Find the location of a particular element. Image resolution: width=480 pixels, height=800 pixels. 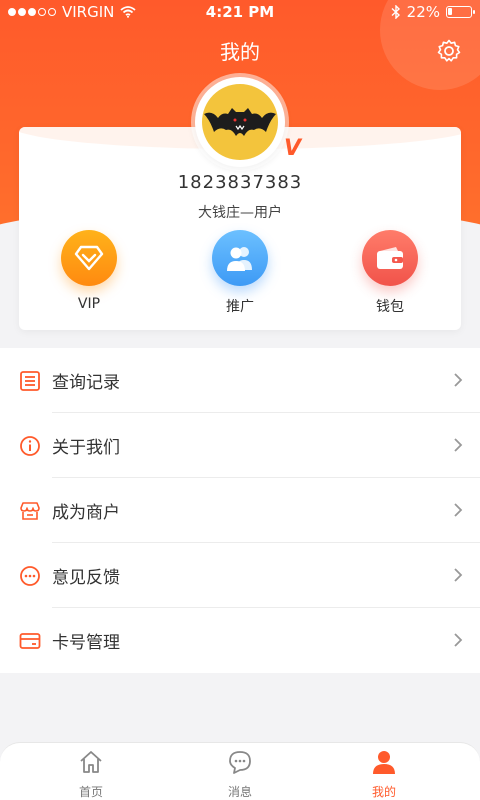

menu-item-about-us: 关于我们 is located at coordinates (240, 445).